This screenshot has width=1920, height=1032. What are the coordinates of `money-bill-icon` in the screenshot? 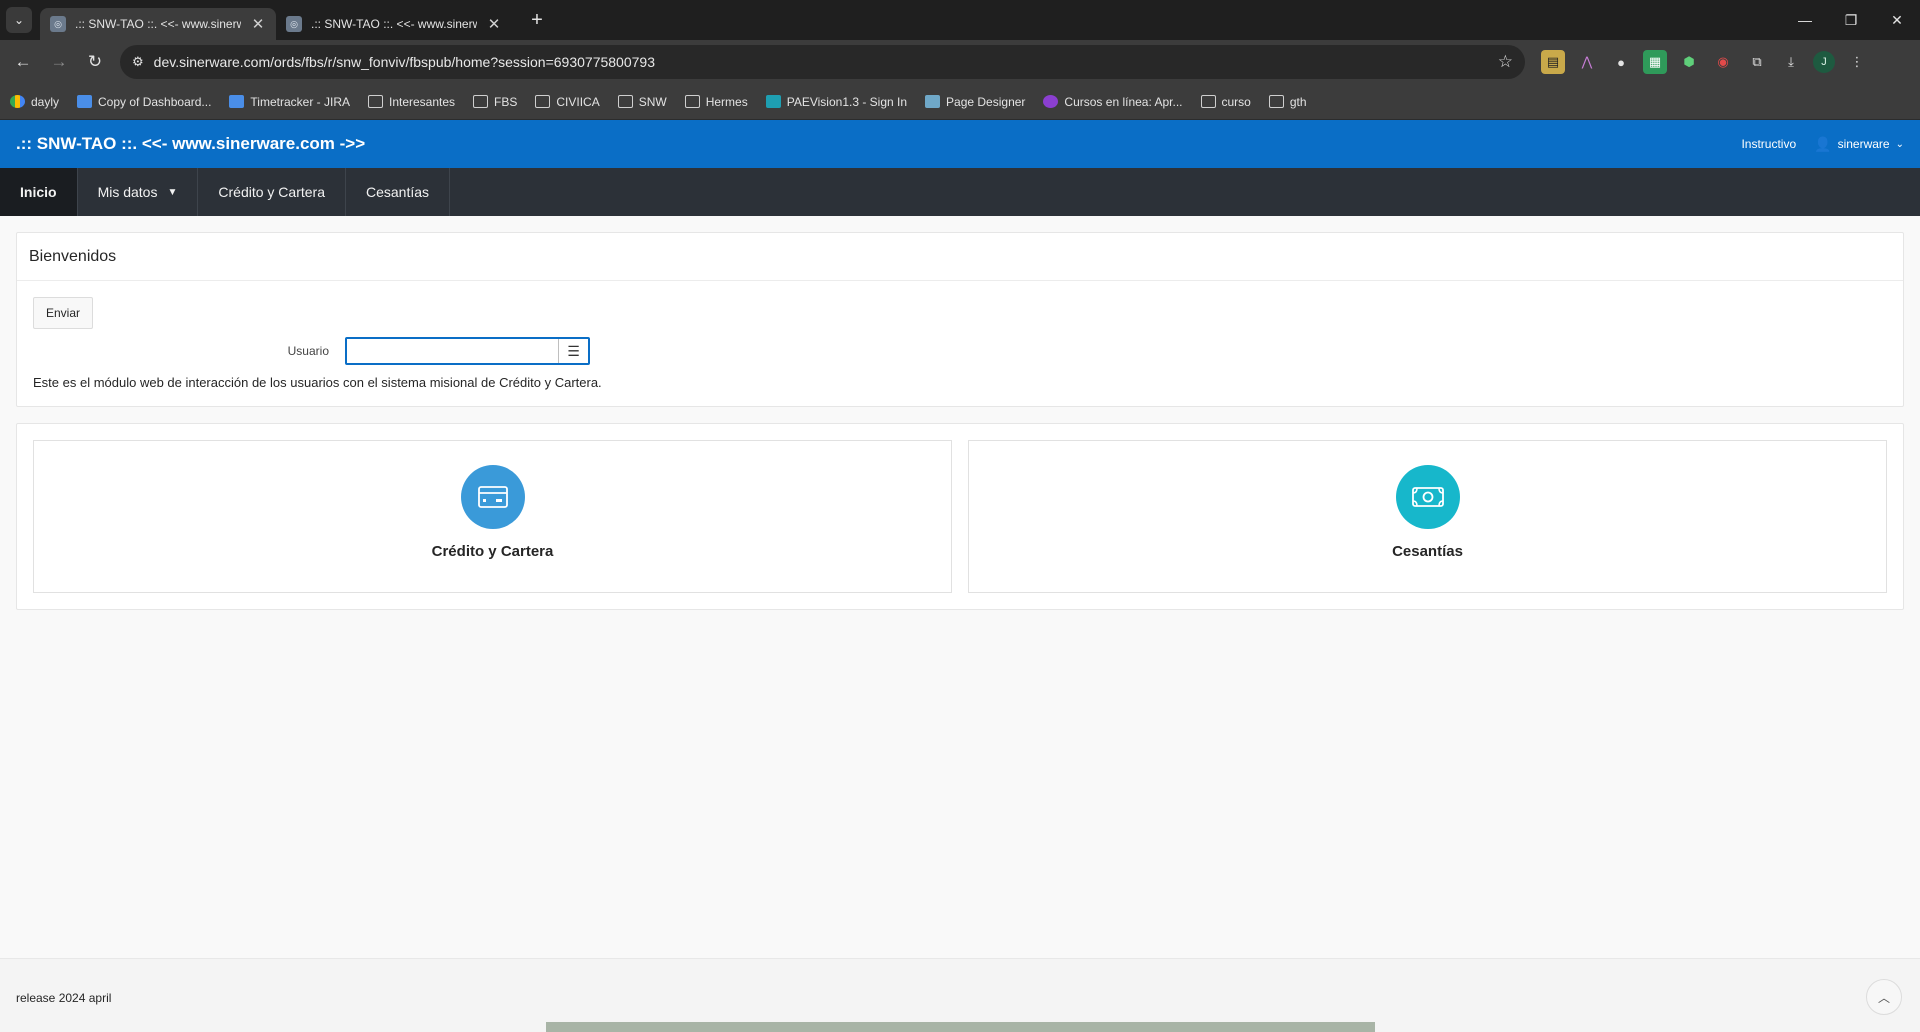 It's located at (1427, 497).